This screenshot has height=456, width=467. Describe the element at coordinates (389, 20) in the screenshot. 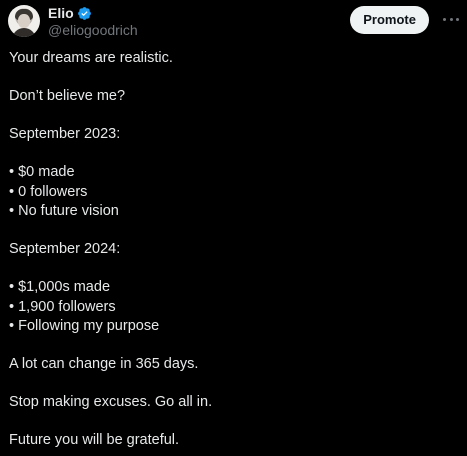

I see `promote-button: Promote` at that location.